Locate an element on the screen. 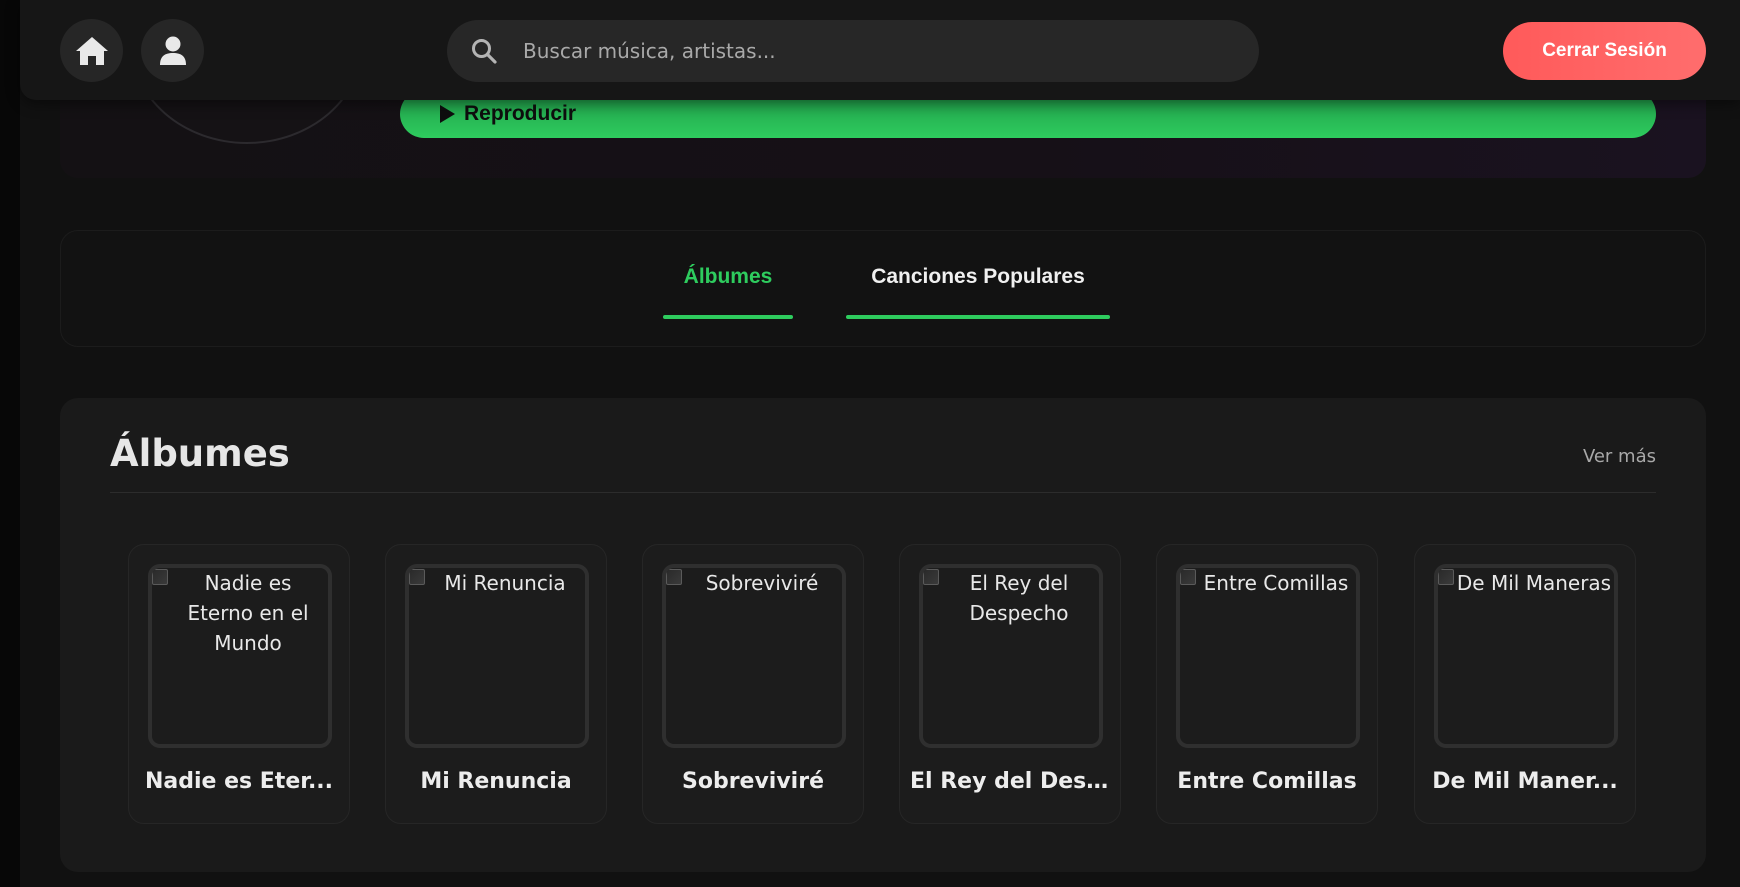  album-cover-alt: Nadie es Eterno en el Mundo is located at coordinates (248, 613).